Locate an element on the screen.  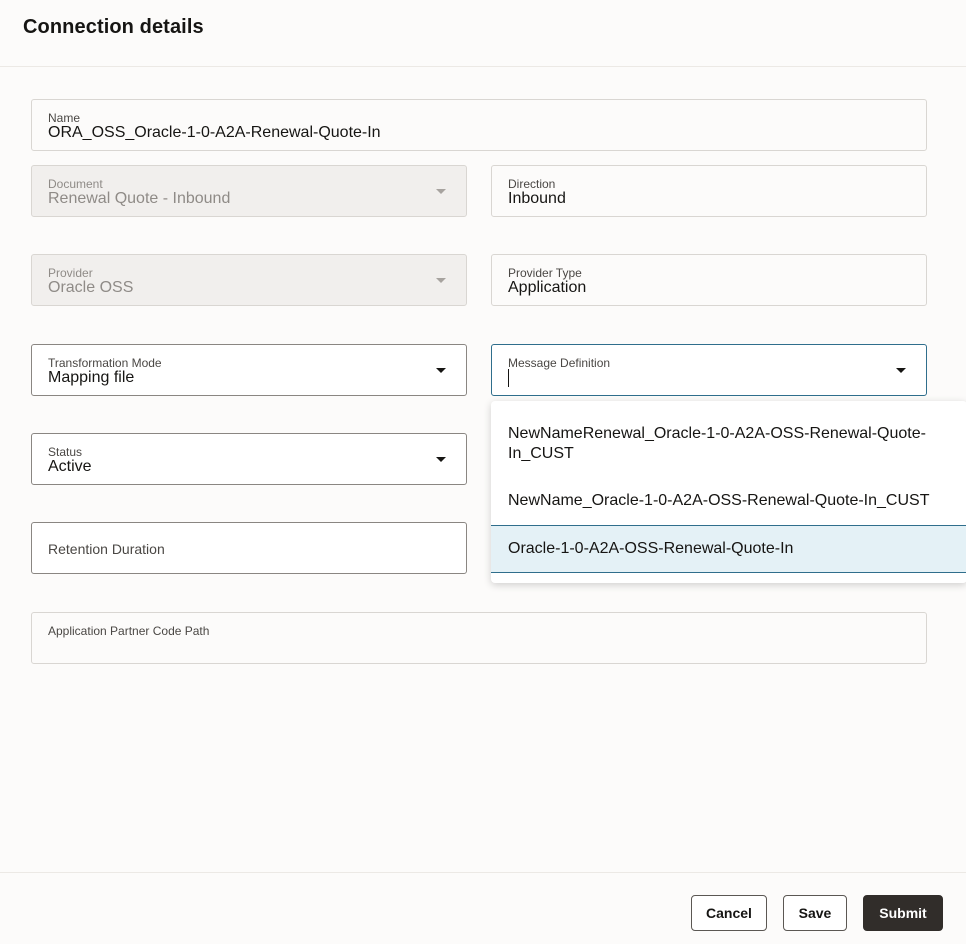
provider-type-field: Provider Type Application is located at coordinates (709, 280).